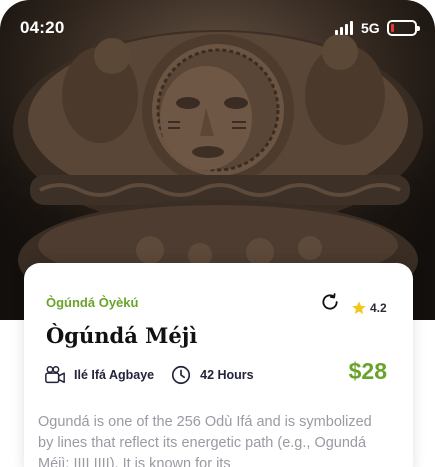 Image resolution: width=435 pixels, height=467 pixels. What do you see at coordinates (345, 28) in the screenshot?
I see `signal-icon` at bounding box center [345, 28].